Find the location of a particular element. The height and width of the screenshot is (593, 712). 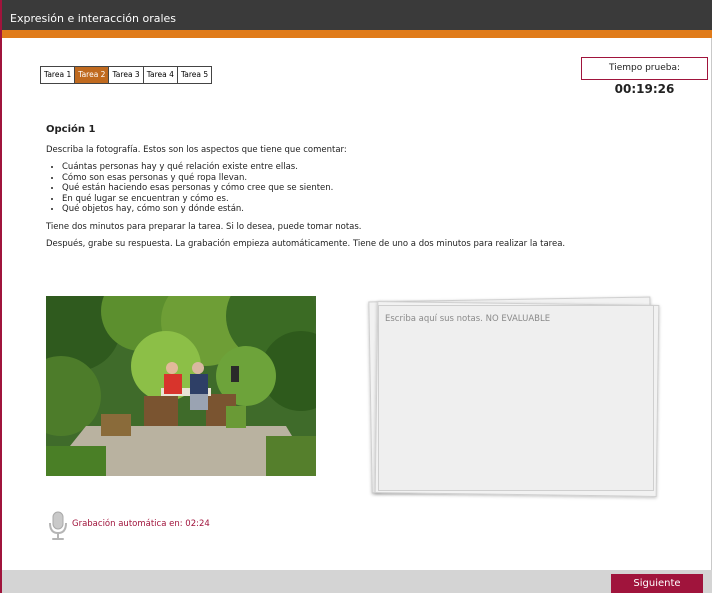

option-title: Opción 1 is located at coordinates (71, 129).